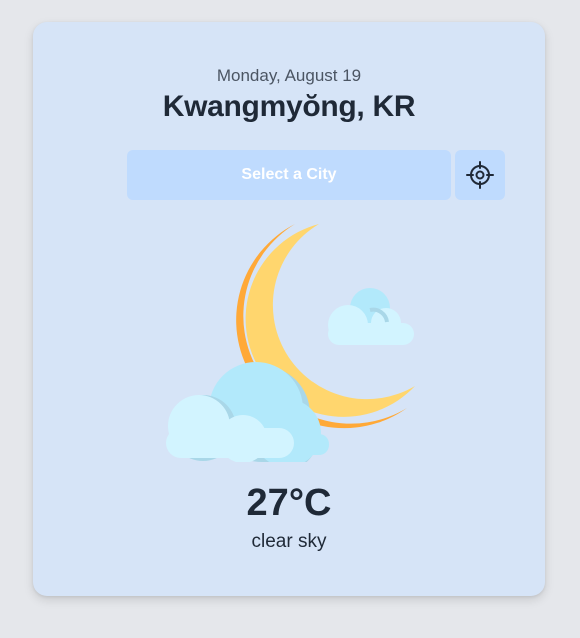 This screenshot has height=638, width=580. Describe the element at coordinates (289, 503) in the screenshot. I see `temperature-value: 27°C` at that location.